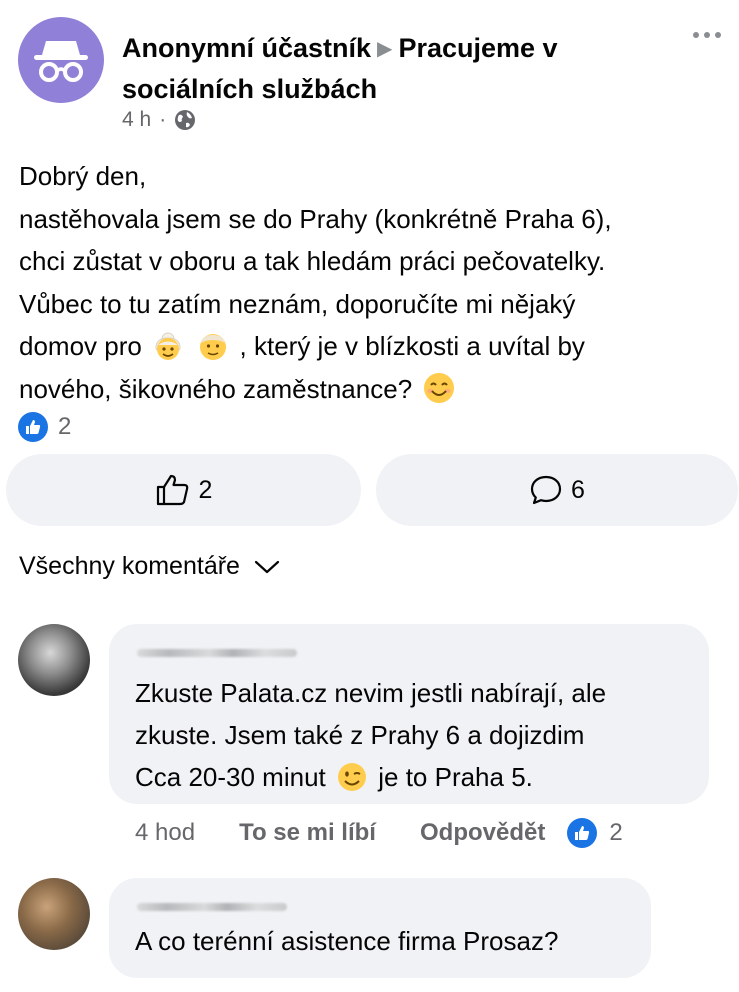 Image resolution: width=739 pixels, height=992 pixels. I want to click on comment-line: A co terénní asistence firma Prosaz?, so click(347, 941).